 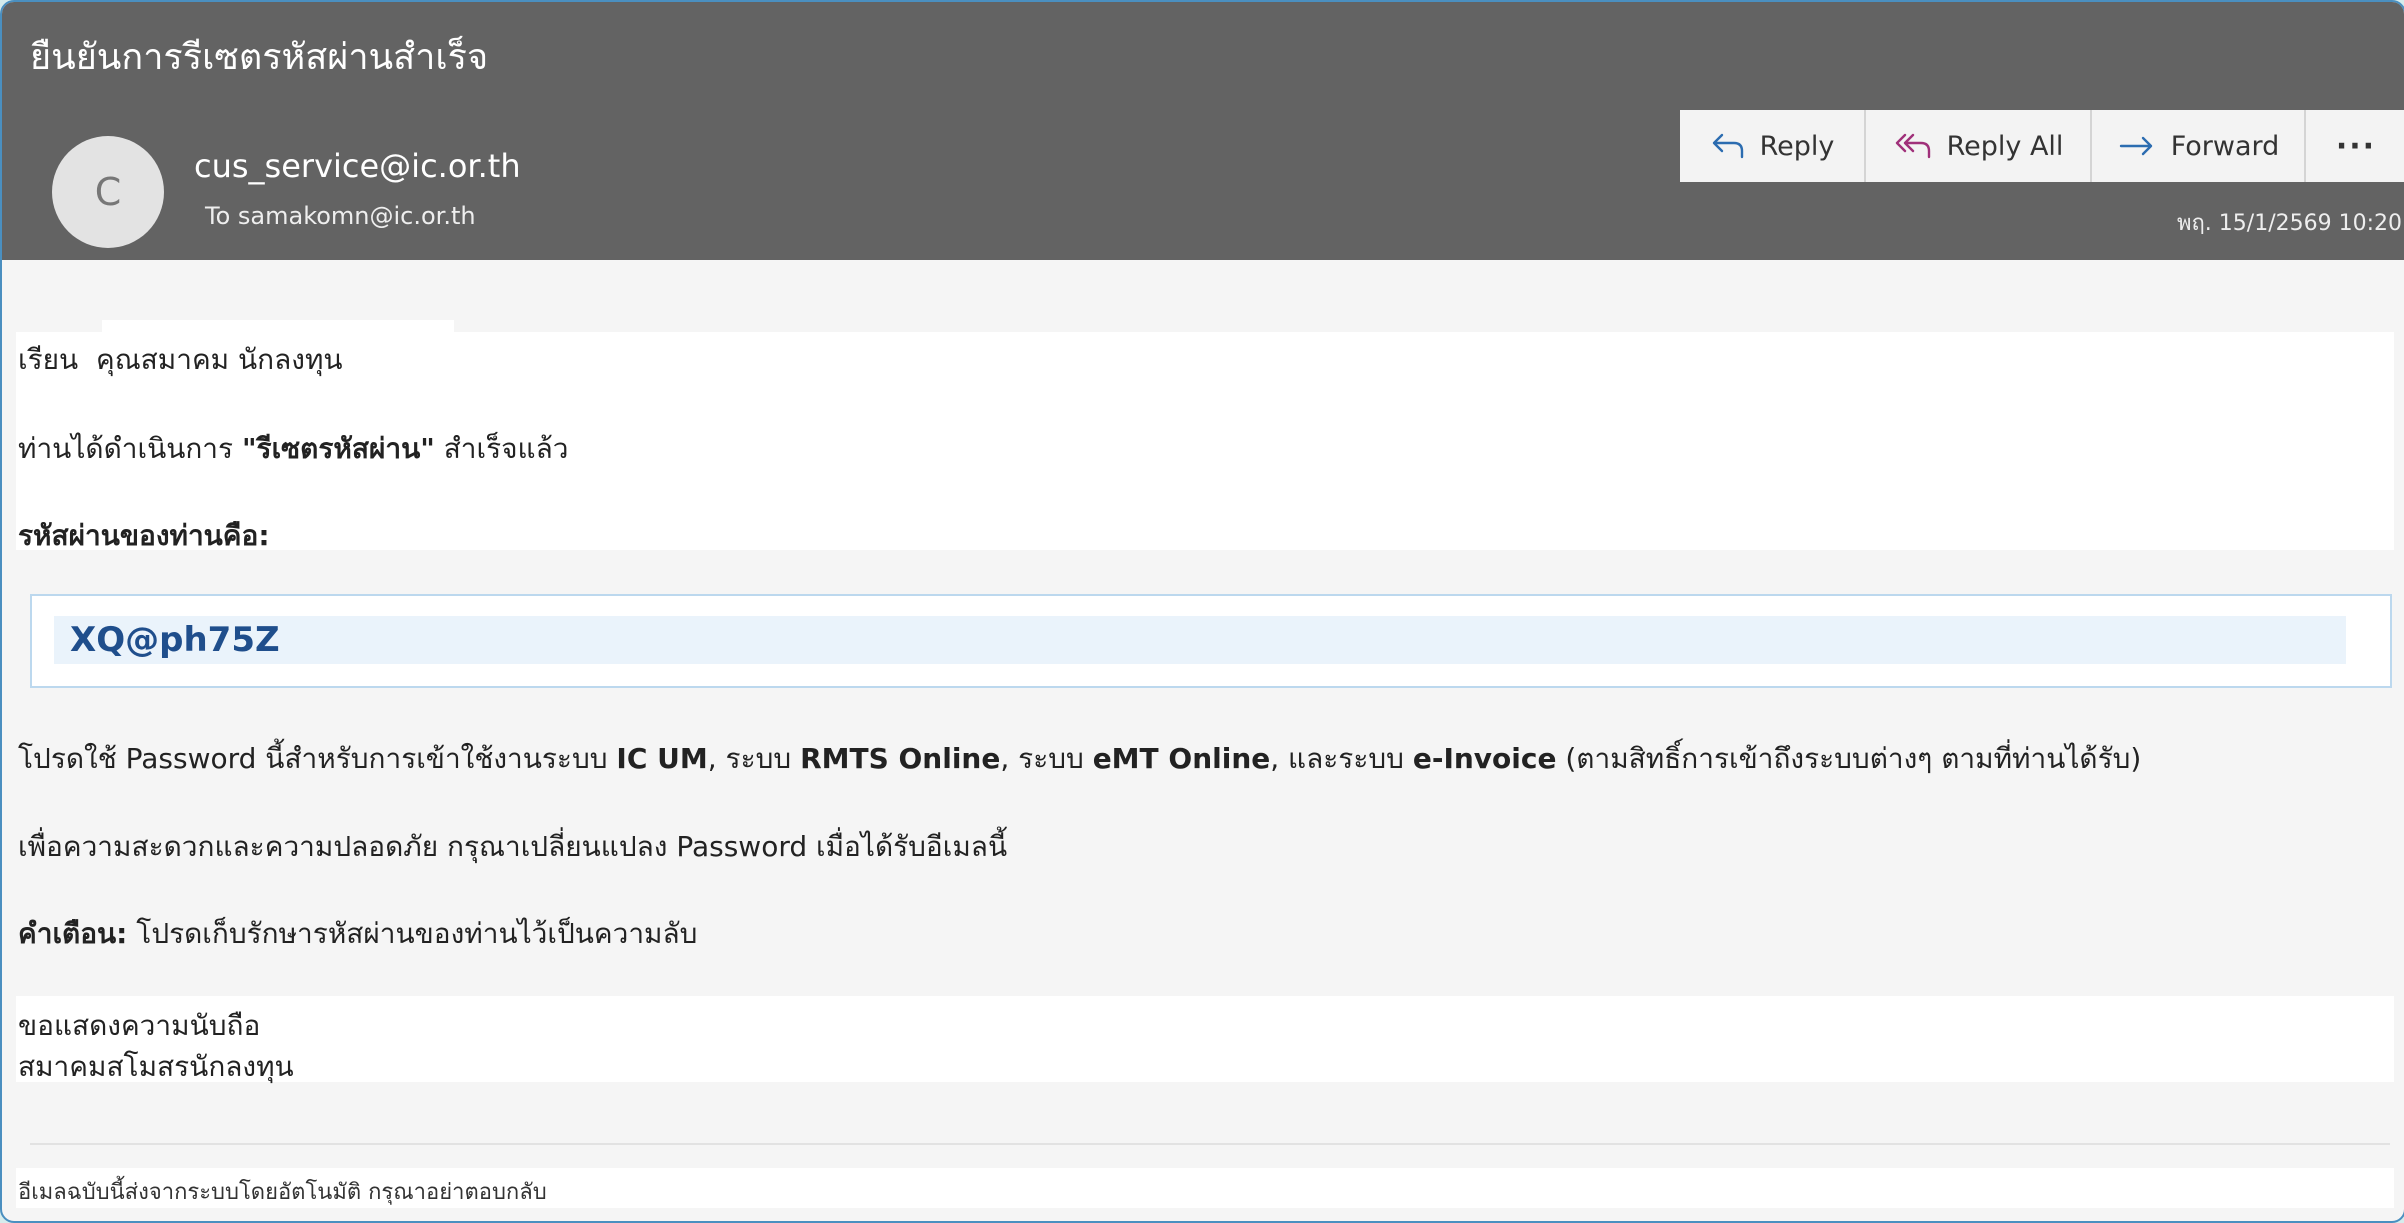 I want to click on sender-address: cus_service@ic.or.th, so click(x=357, y=166).